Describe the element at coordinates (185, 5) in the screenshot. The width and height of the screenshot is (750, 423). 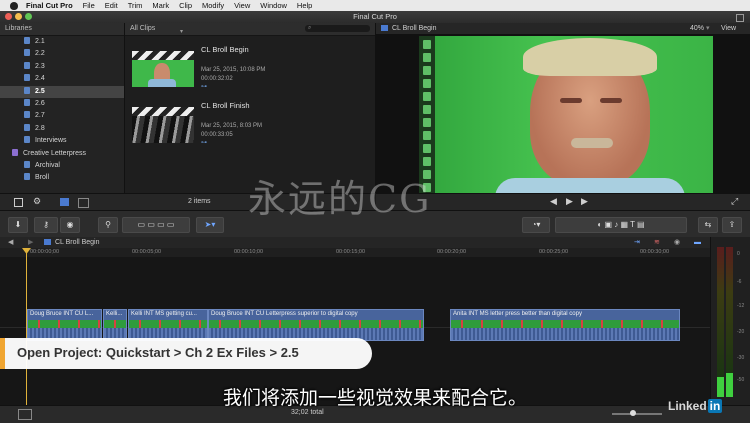
I see `menu-clip: Clip` at that location.